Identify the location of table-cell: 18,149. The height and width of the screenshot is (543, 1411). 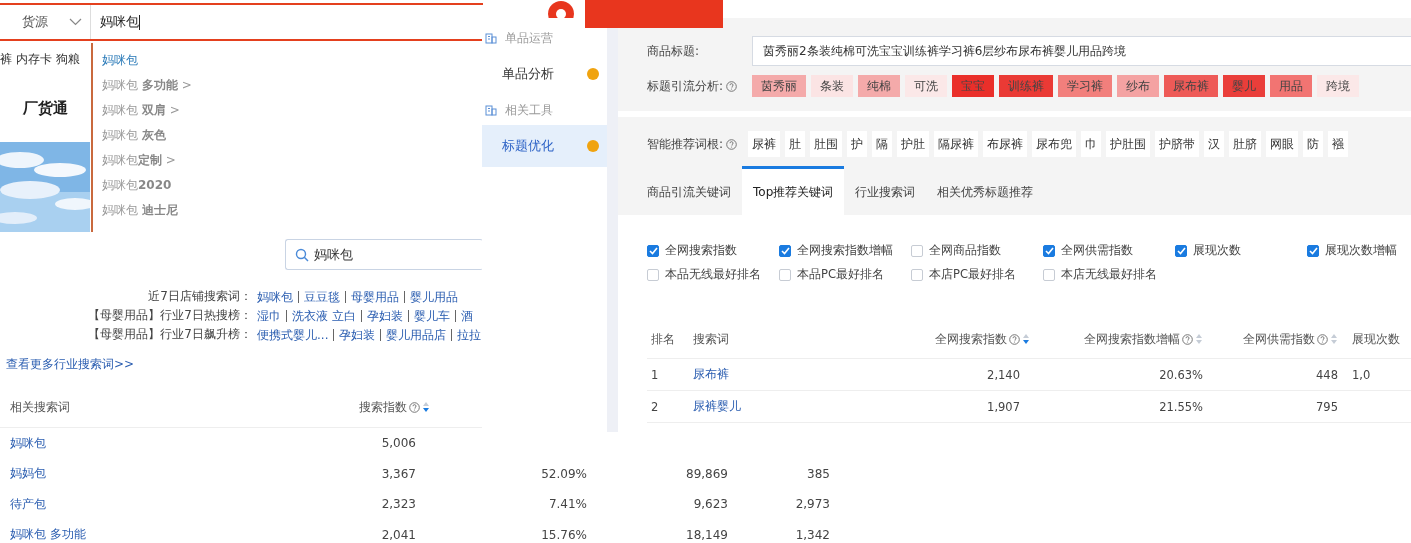
(707, 534).